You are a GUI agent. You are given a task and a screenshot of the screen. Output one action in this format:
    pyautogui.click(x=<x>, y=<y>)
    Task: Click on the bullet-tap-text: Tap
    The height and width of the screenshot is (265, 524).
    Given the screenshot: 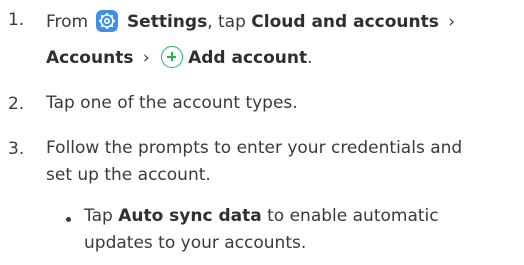 What is the action you would take?
    pyautogui.click(x=98, y=216)
    